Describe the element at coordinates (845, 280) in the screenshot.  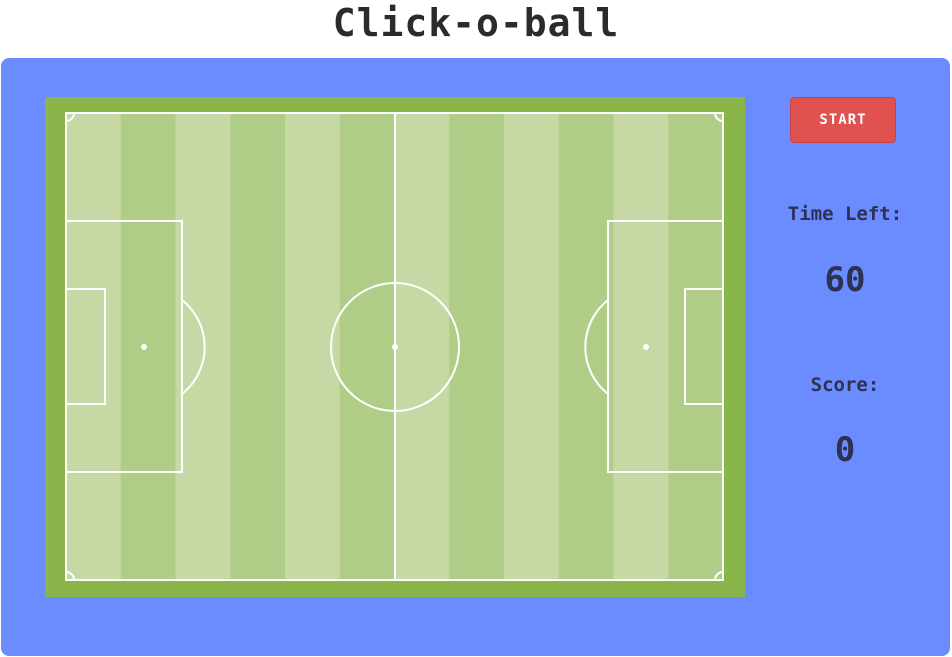
I see `time-left-value: 60` at that location.